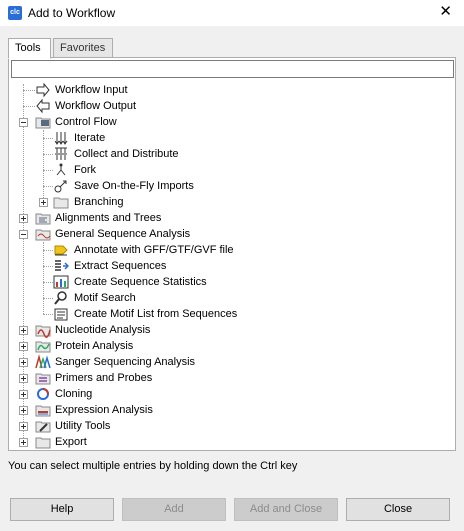 The image size is (464, 531). I want to click on tree-item-label: Extract Sequences, so click(120, 266).